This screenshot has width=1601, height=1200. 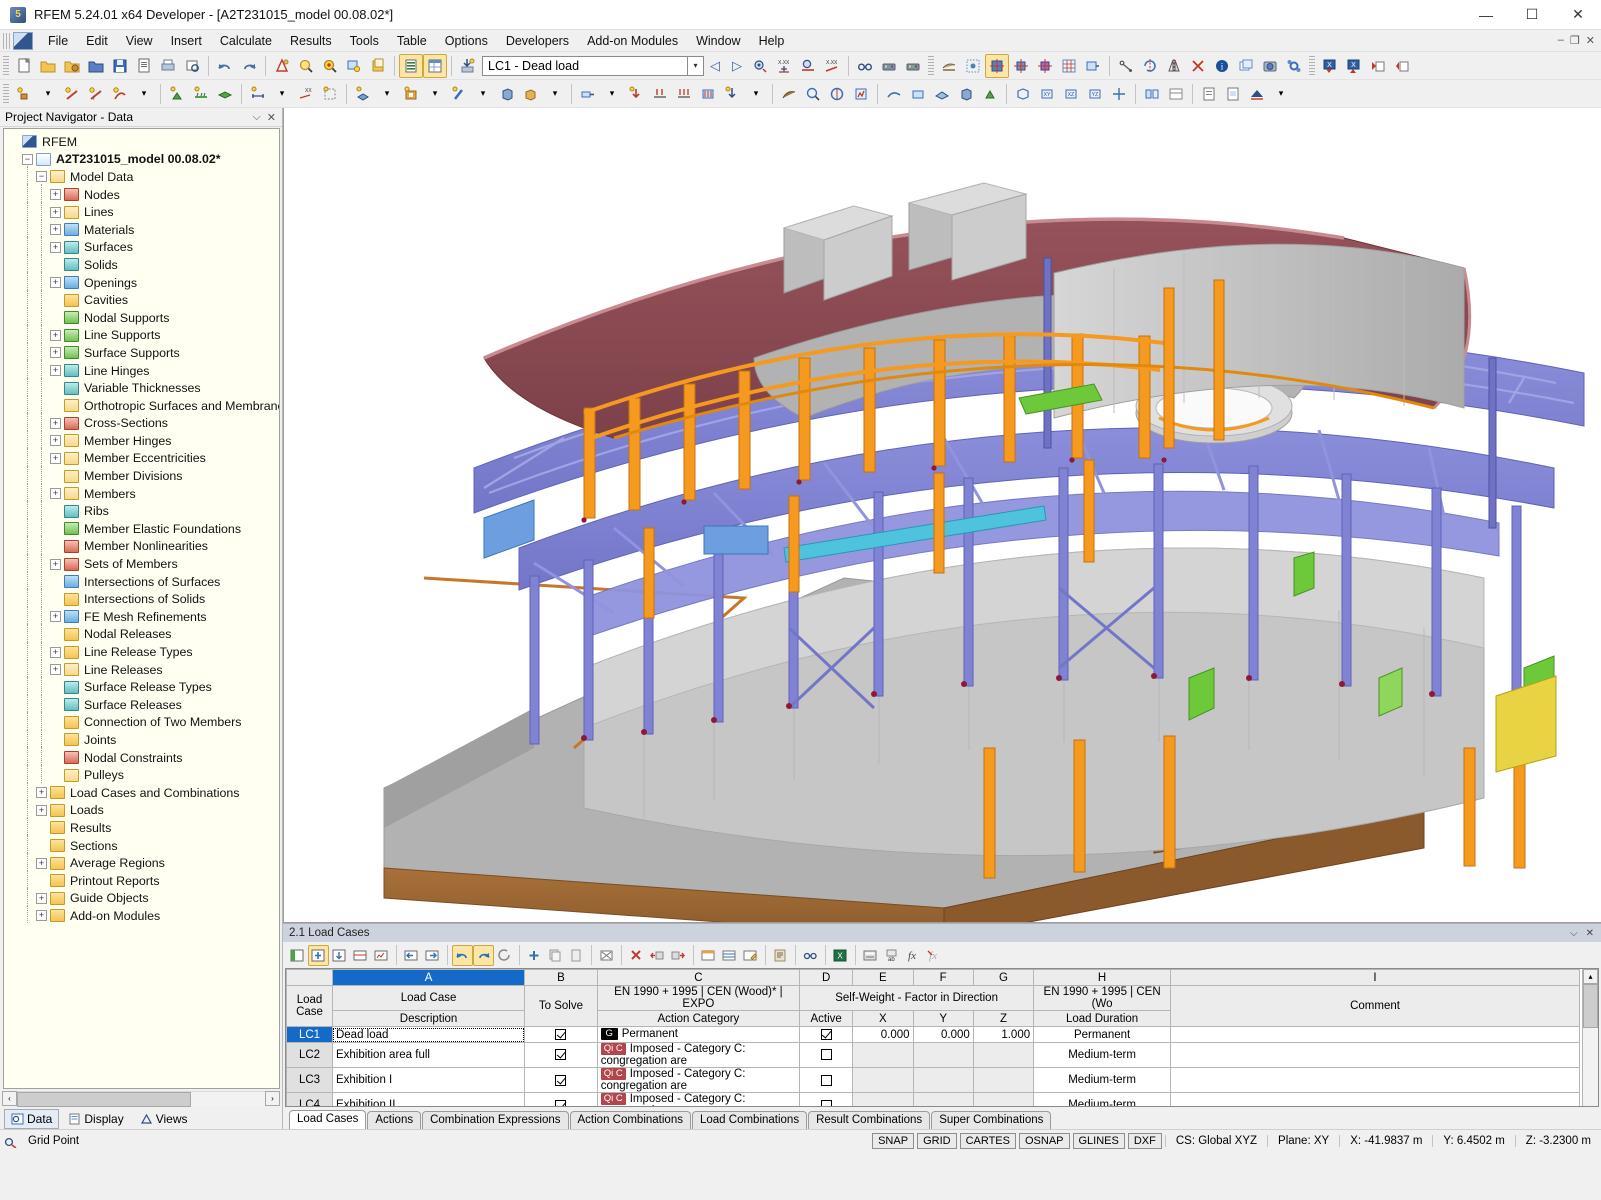 What do you see at coordinates (432, 955) in the screenshot?
I see `table-next-icon` at bounding box center [432, 955].